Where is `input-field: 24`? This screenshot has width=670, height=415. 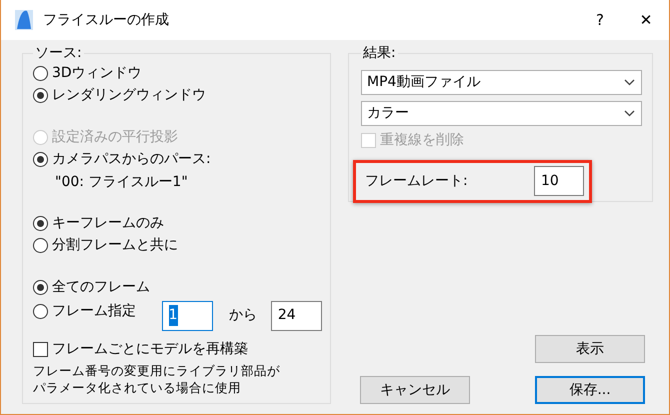
input-field: 24 is located at coordinates (296, 315).